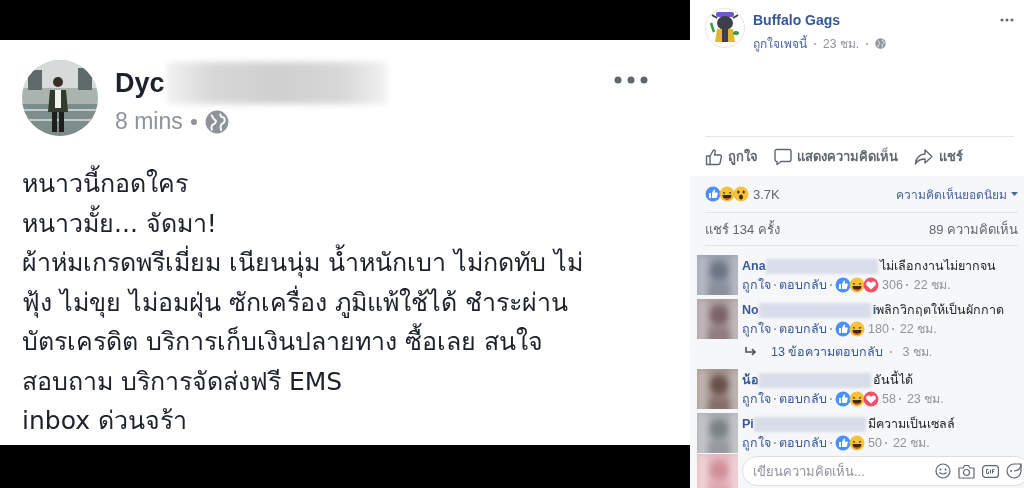 The width and height of the screenshot is (1024, 488). Describe the element at coordinates (943, 471) in the screenshot. I see `smiley-icon` at that location.